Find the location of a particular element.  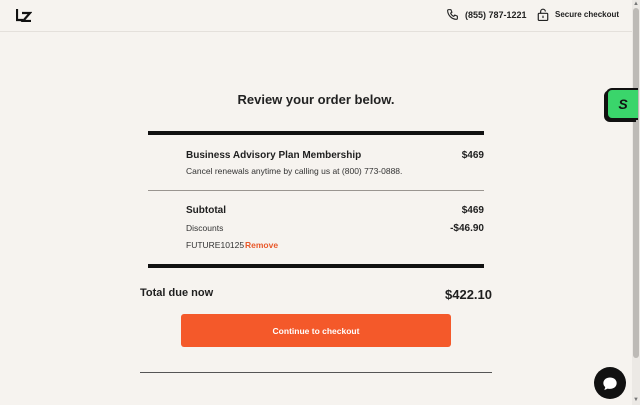

subtotal-label: Subtotal is located at coordinates (206, 210).